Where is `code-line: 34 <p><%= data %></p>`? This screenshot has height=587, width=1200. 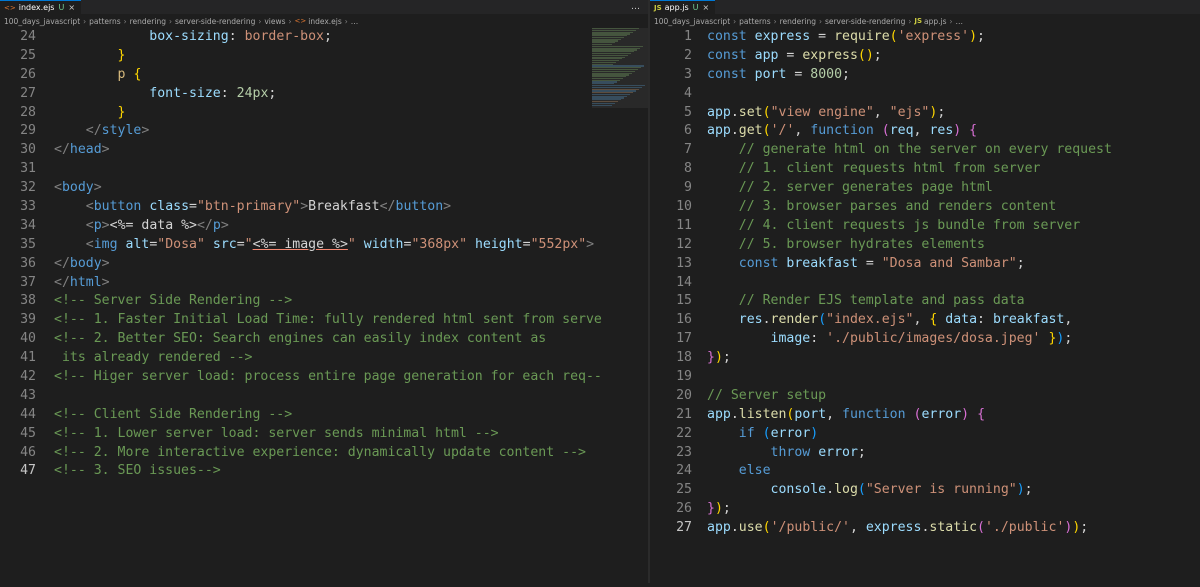 code-line: 34 <p><%= data %></p> is located at coordinates (324, 226).